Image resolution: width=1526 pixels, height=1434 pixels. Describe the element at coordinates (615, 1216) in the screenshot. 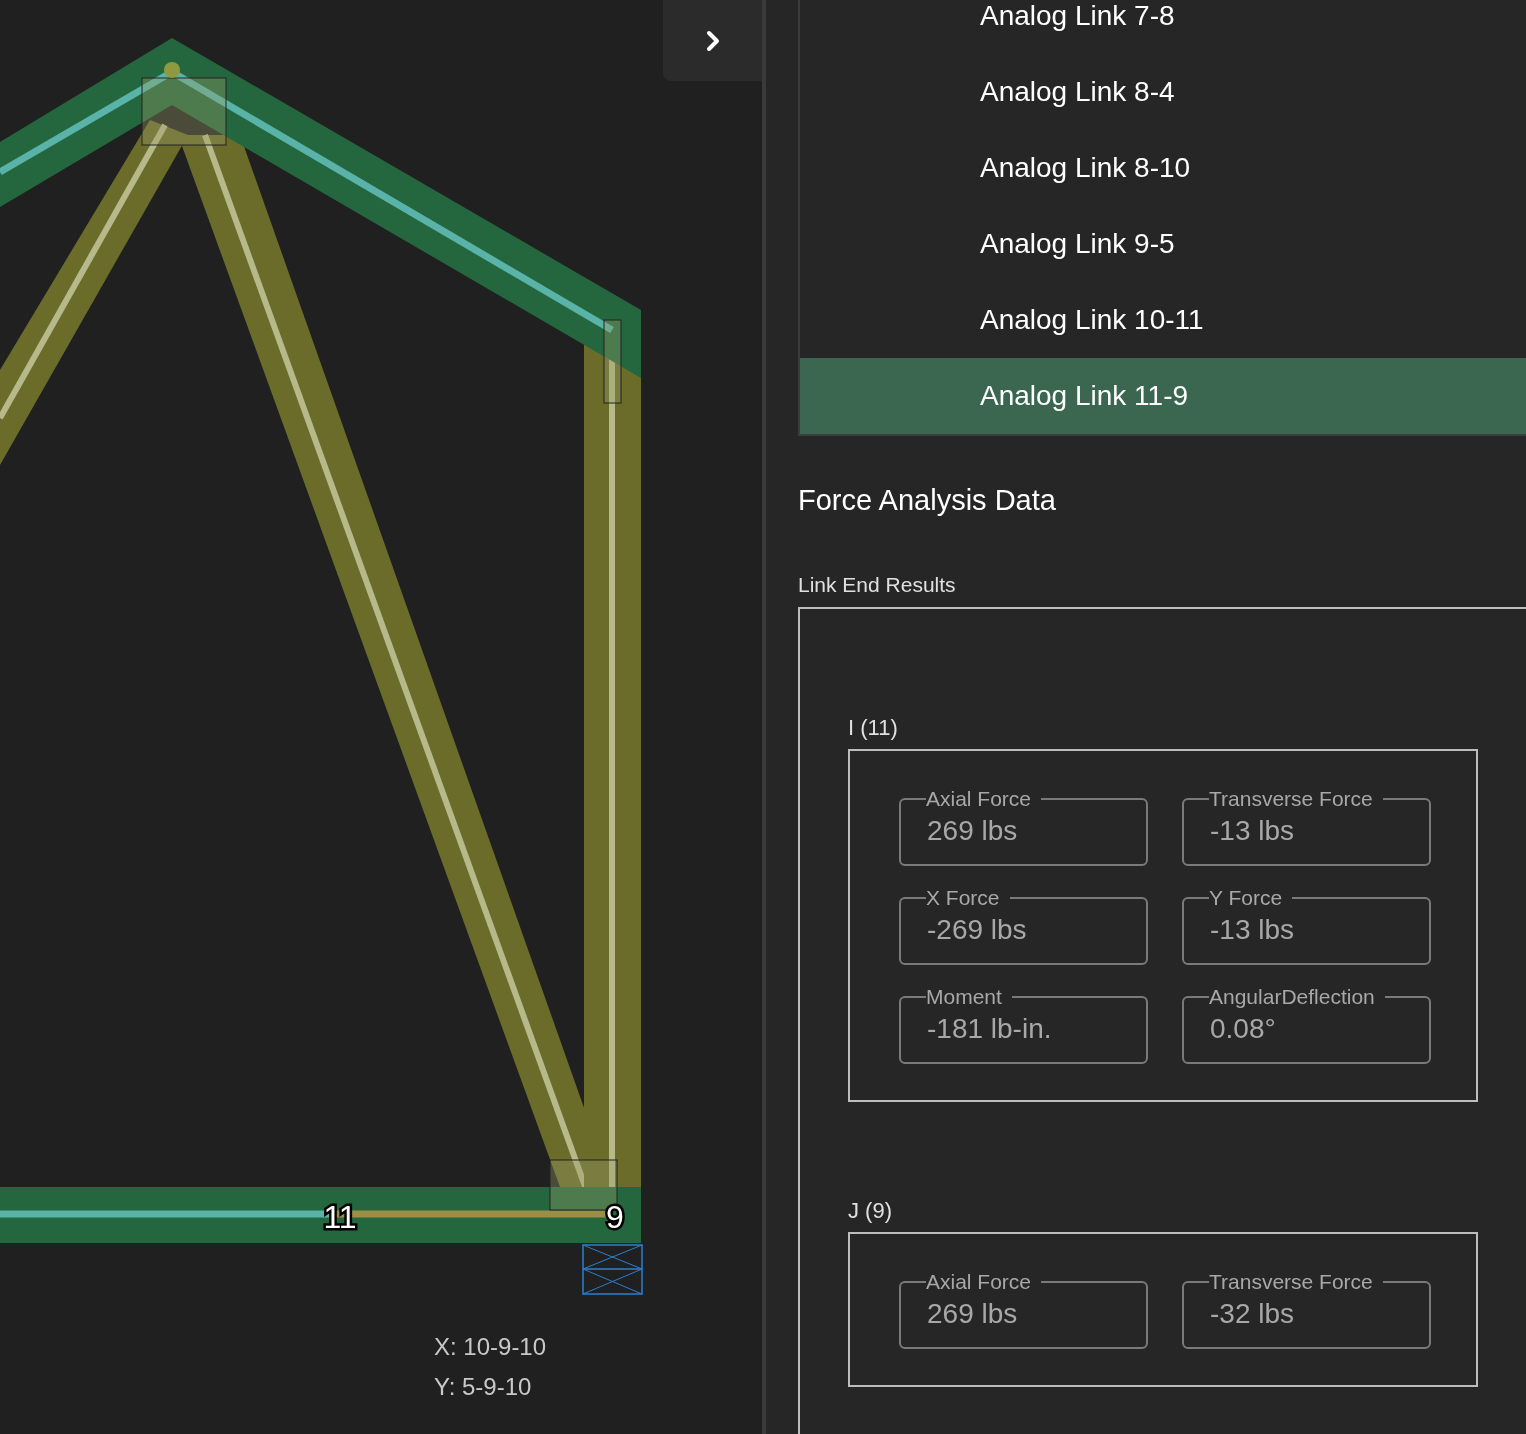

I see `node-label: 9` at that location.